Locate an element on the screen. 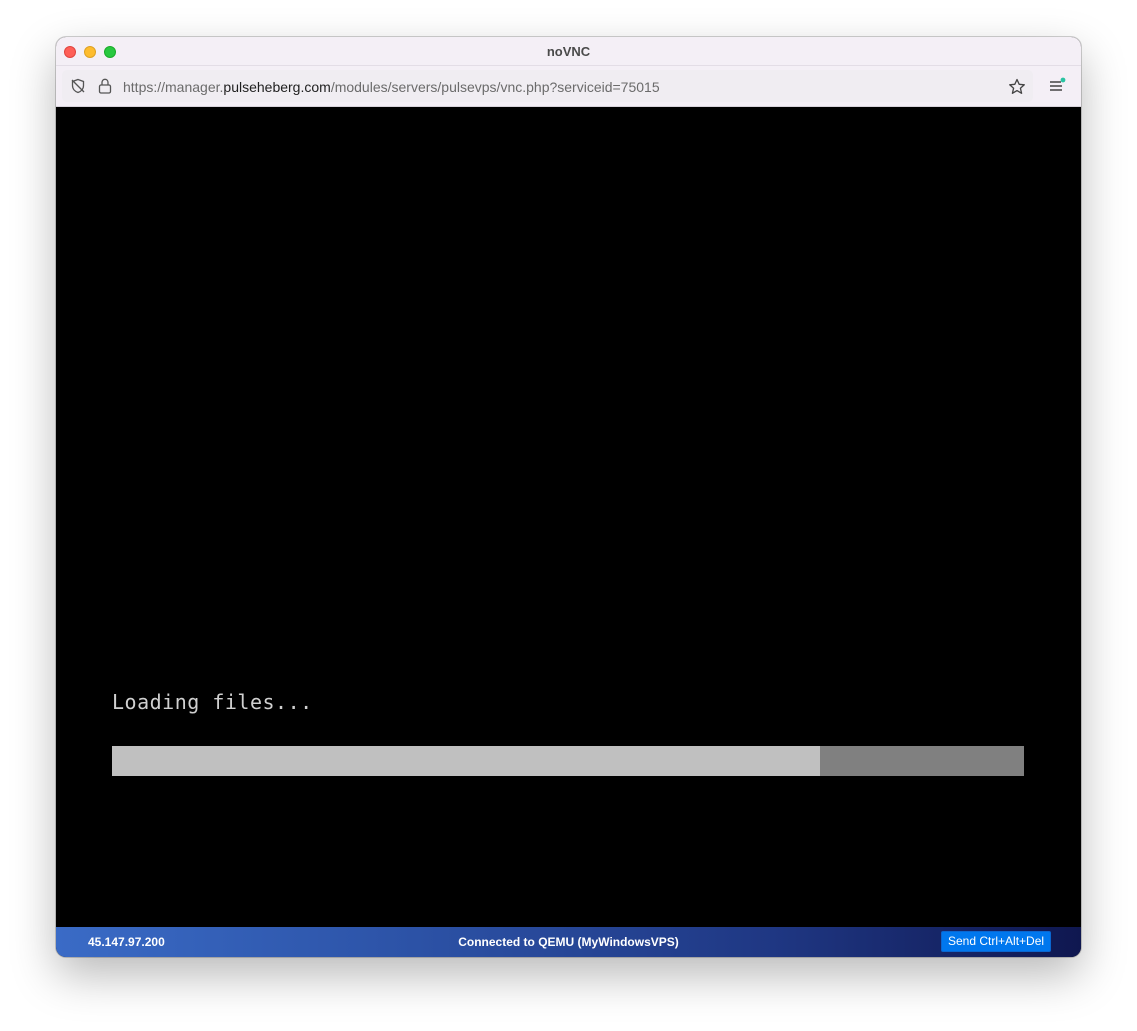 This screenshot has width=1137, height=1031. title-bar: noVNC is located at coordinates (568, 51).